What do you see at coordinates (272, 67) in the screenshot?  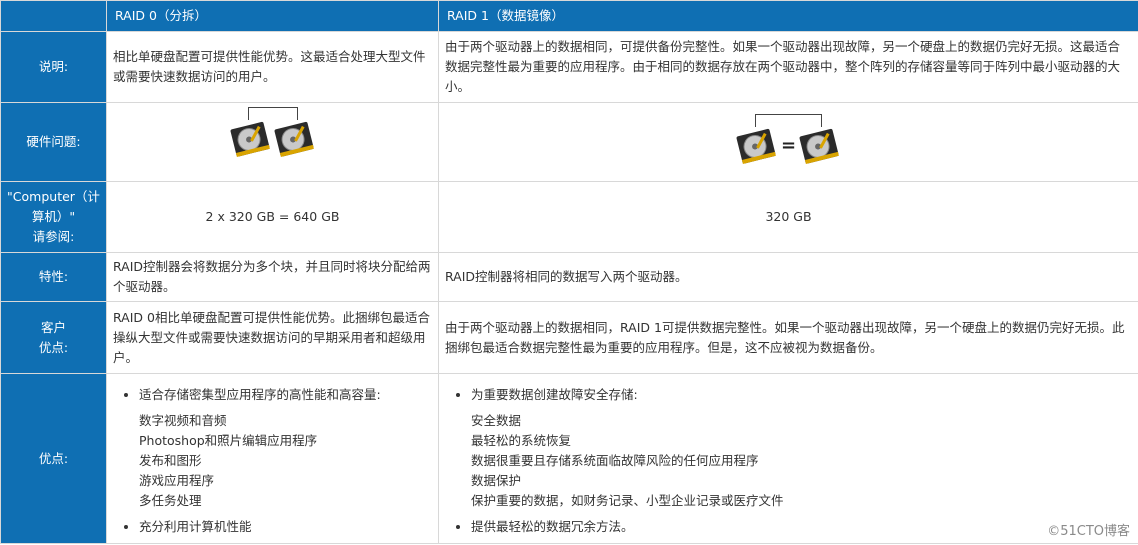 I see `cell-description-raid0: 相比单硬盘配置可提供性能优势。这最适合处理大型文件或需要快速数据访问的用户。` at bounding box center [272, 67].